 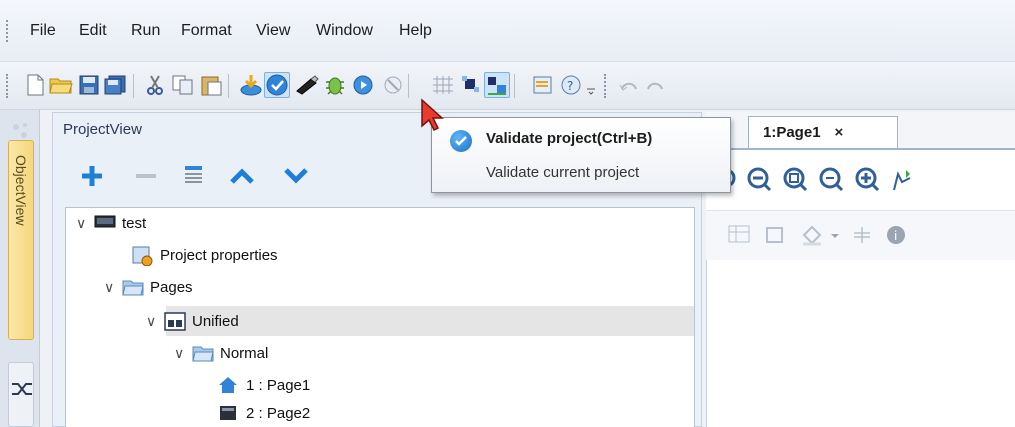 What do you see at coordinates (796, 182) in the screenshot?
I see `zoom-fit-icon` at bounding box center [796, 182].